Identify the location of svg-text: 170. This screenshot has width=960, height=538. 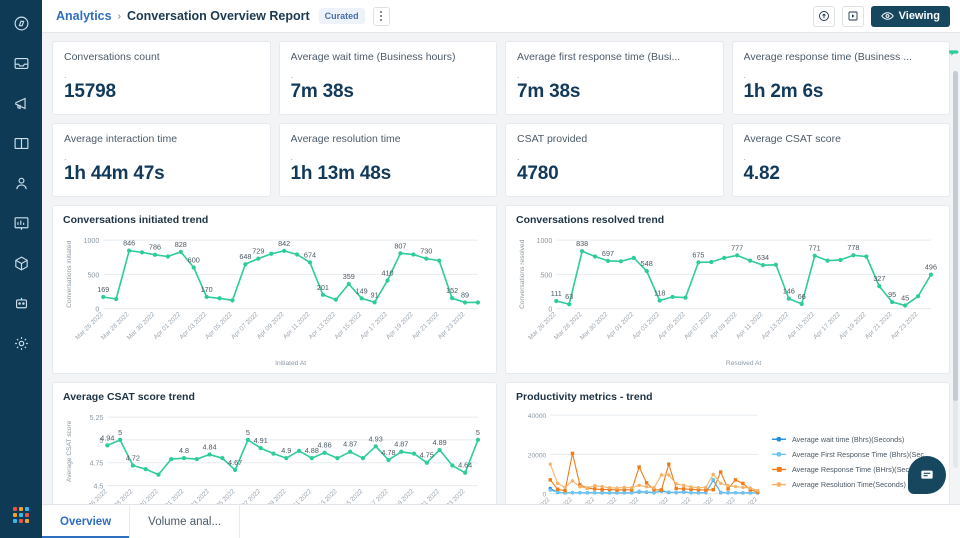
(207, 289).